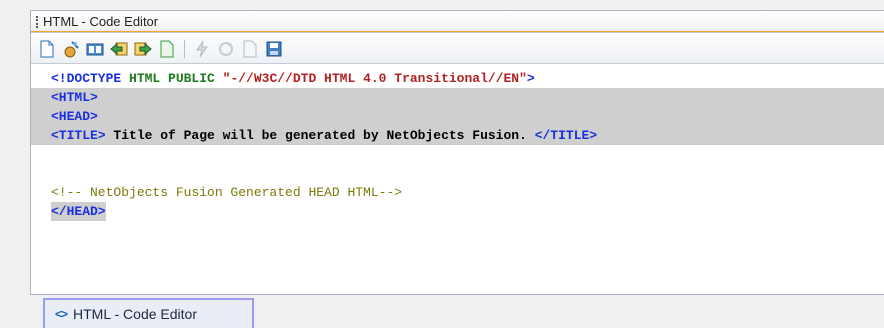  Describe the element at coordinates (457, 97) in the screenshot. I see `code-line-2: <HTML>` at that location.